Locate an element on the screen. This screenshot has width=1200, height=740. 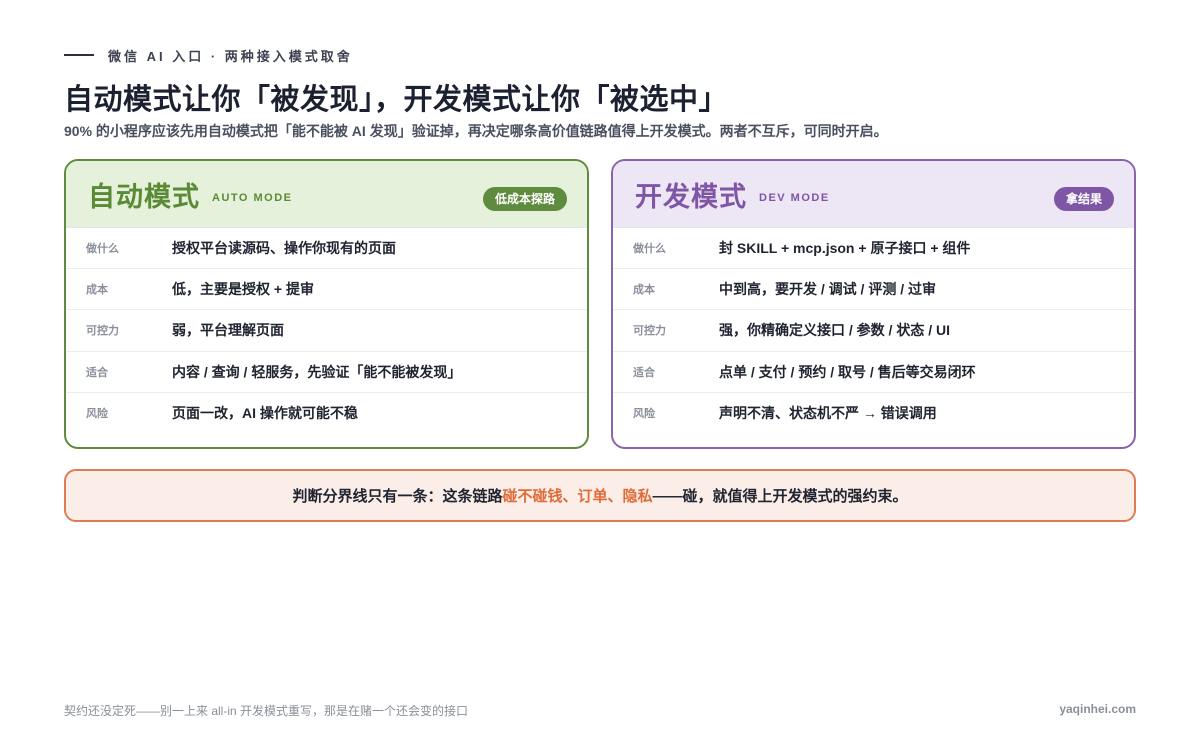
auto-mode-badge: 低成本探路 is located at coordinates (524, 199).